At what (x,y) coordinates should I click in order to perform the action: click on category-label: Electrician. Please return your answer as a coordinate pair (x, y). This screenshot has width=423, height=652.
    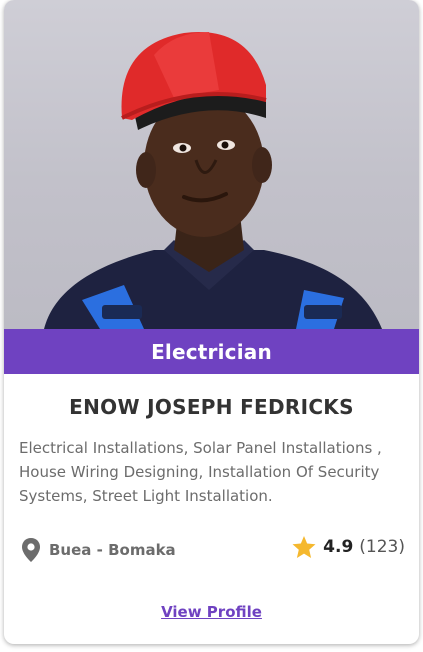
    Looking at the image, I should click on (211, 351).